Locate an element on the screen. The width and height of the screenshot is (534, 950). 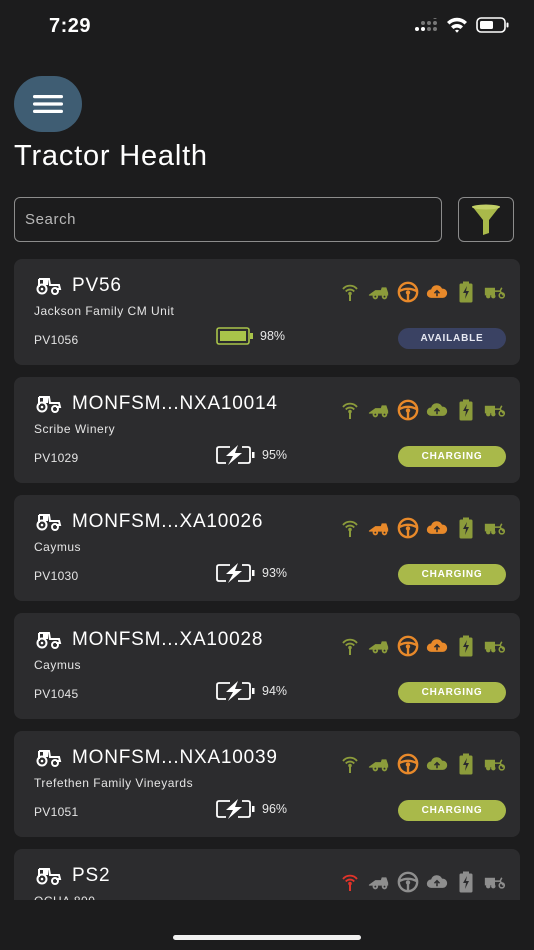
battery-level: 96% is located at coordinates (251, 809).